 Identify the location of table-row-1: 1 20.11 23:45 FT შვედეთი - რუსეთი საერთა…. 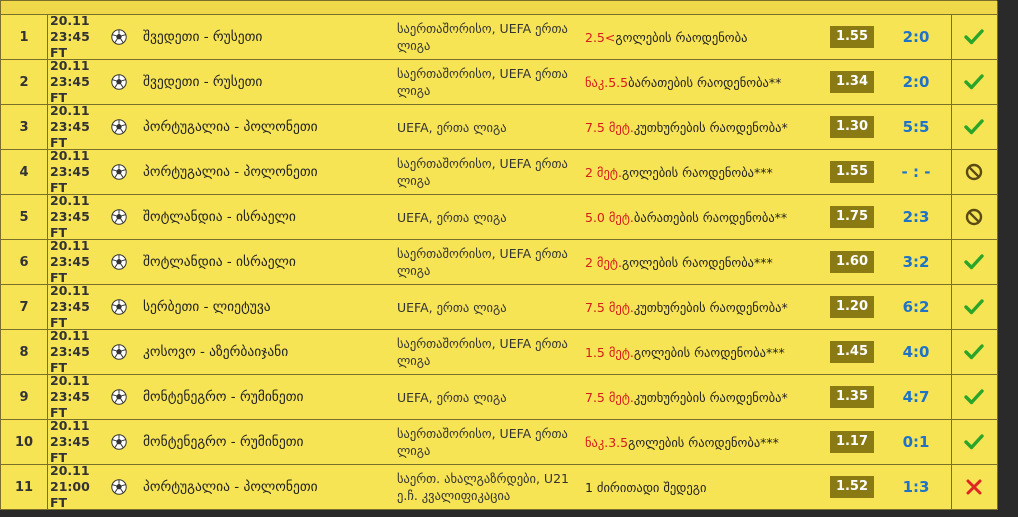
(499, 36).